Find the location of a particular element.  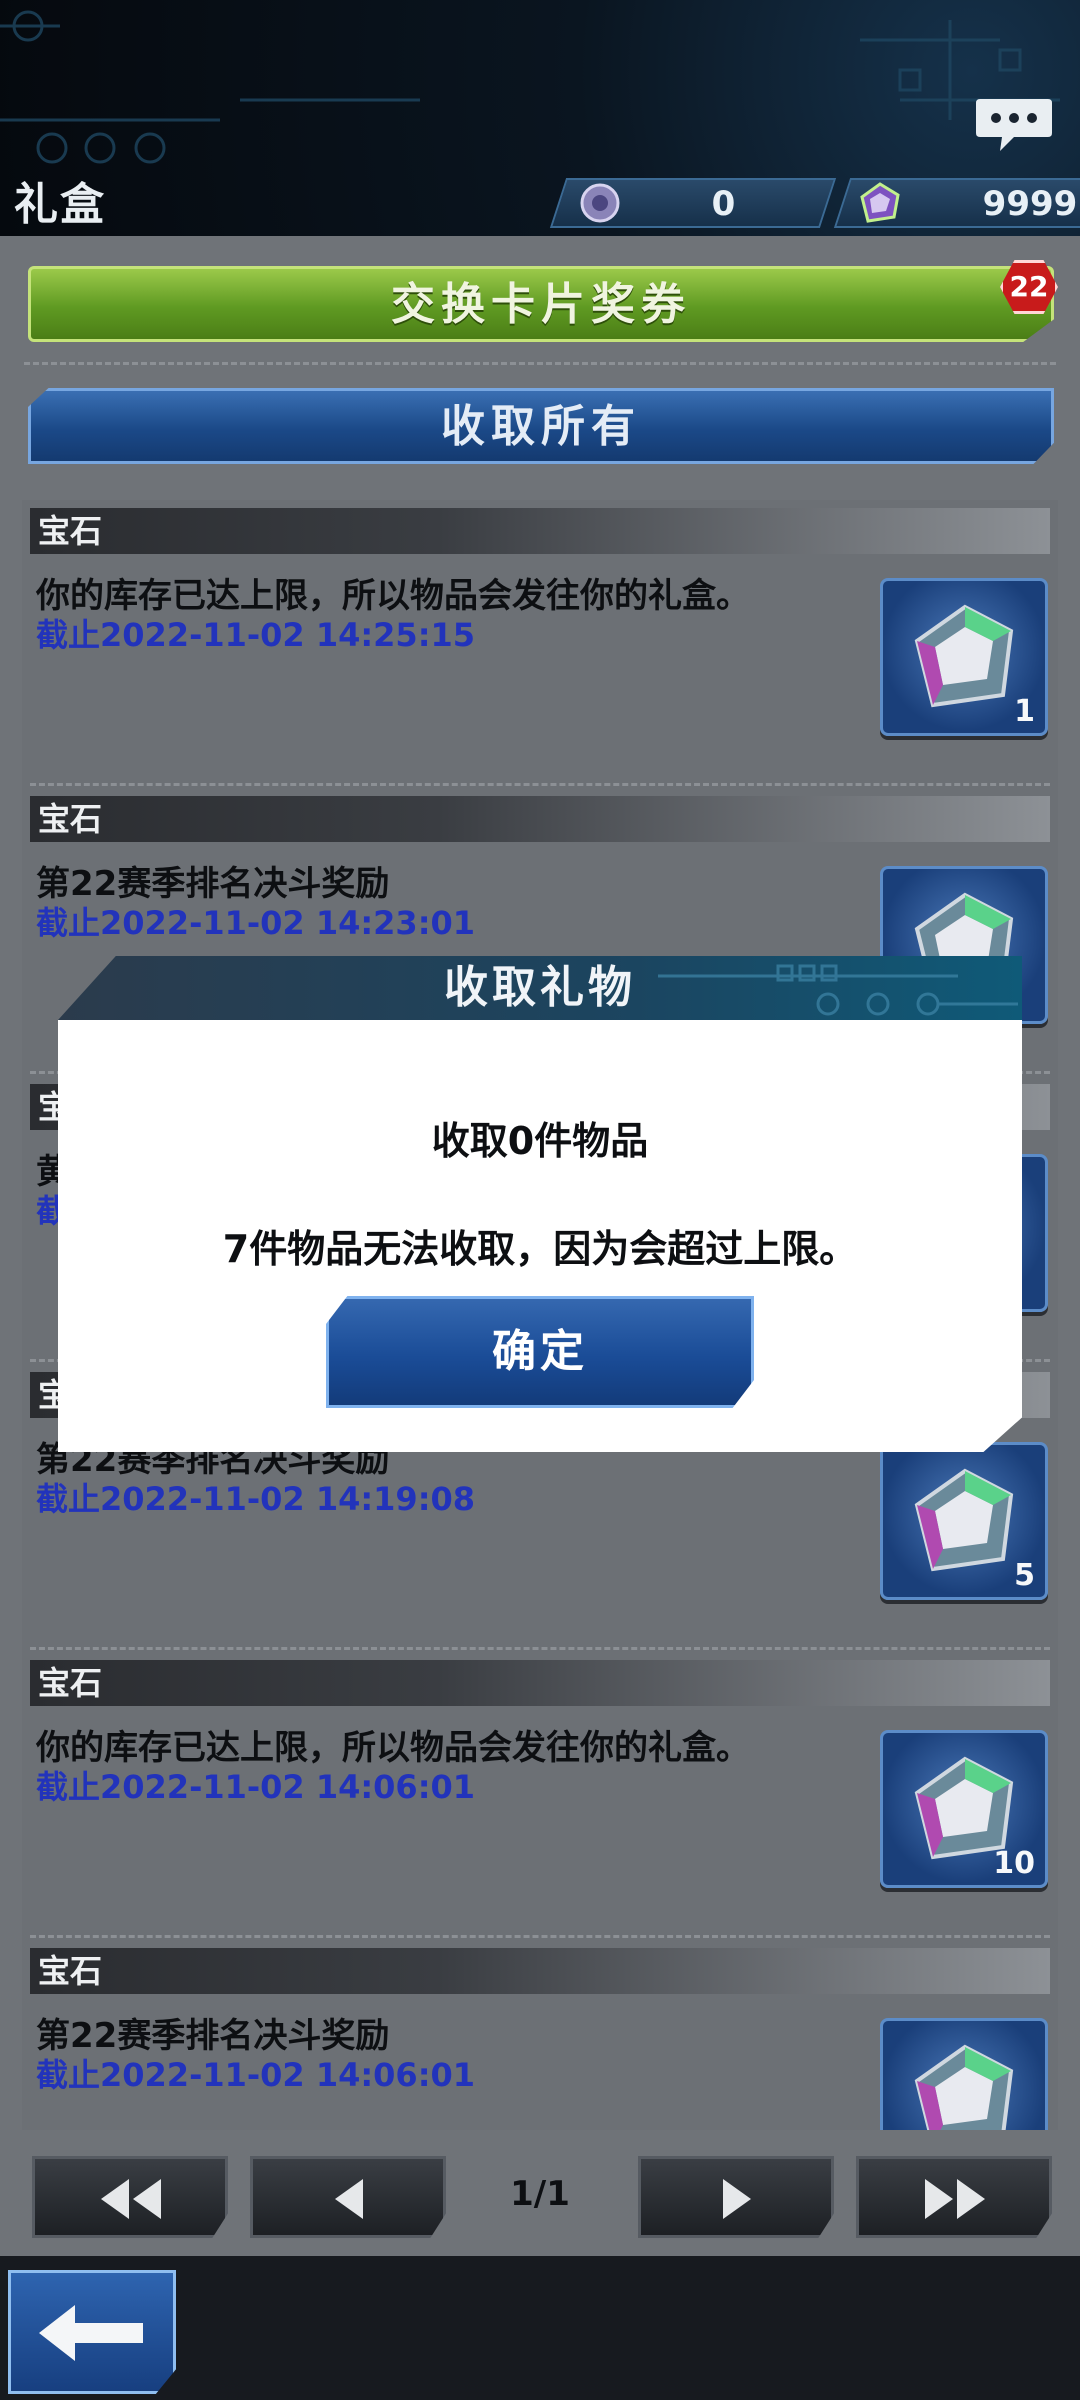

dialog-message: 收取0件物品 is located at coordinates (540, 1141).